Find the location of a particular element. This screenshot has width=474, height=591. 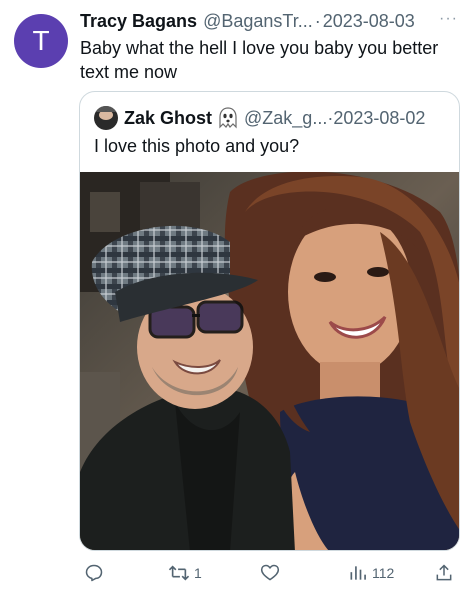

views-count: 112 is located at coordinates (383, 573).